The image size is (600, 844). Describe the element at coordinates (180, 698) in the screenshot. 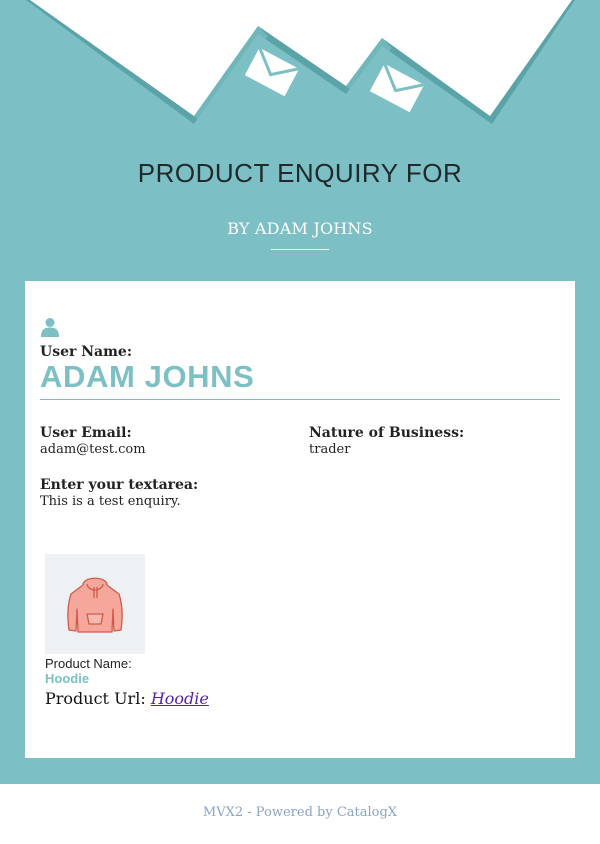

I see `product-url-link: Hoodie` at that location.